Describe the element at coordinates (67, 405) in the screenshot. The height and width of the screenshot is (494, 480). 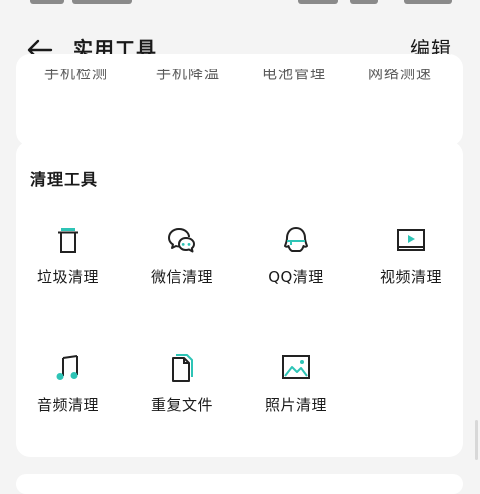
I see `tool-label: 音频清理` at that location.